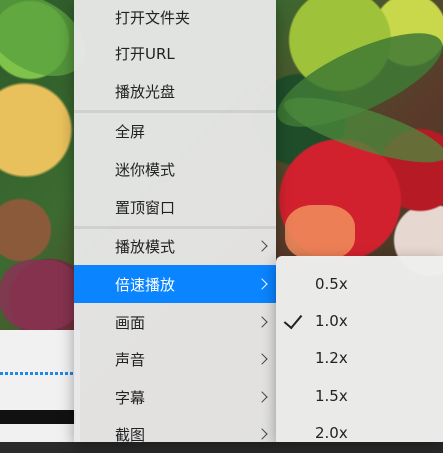  What do you see at coordinates (331, 395) in the screenshot?
I see `speed-option-label: 1.5x` at bounding box center [331, 395].